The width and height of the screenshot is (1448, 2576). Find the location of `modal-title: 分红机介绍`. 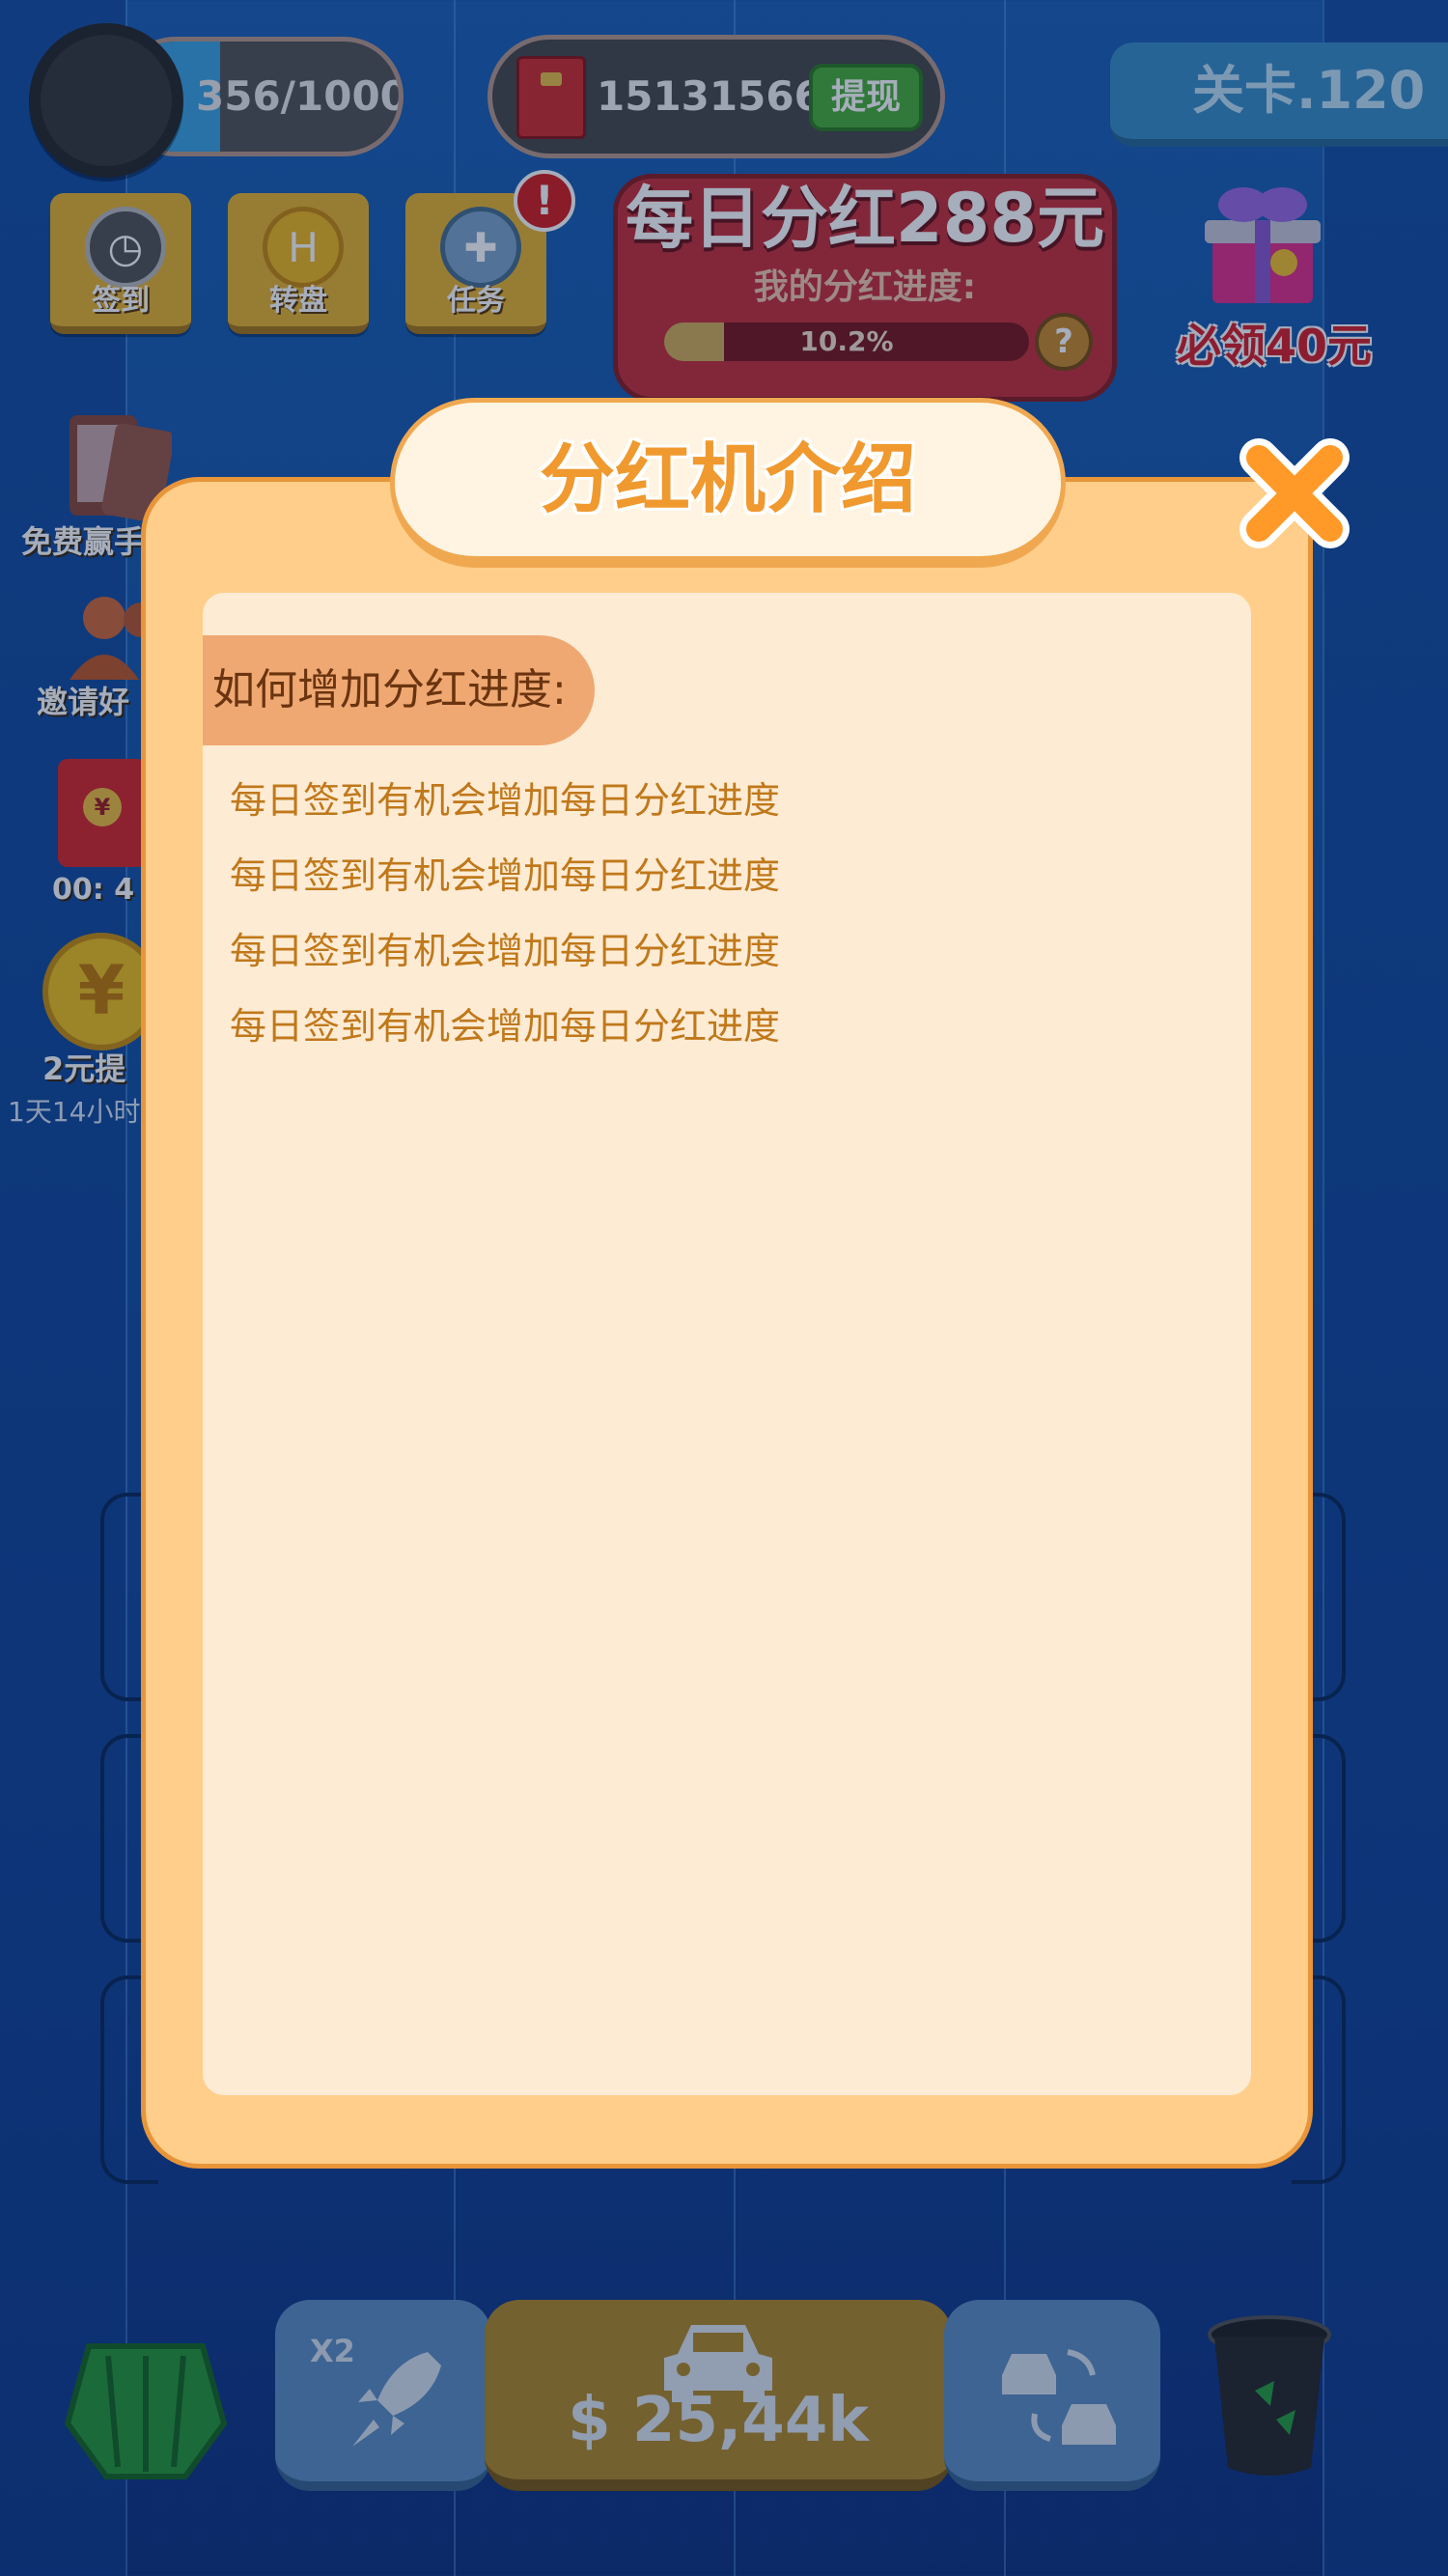

modal-title: 分红机介绍 is located at coordinates (728, 480).